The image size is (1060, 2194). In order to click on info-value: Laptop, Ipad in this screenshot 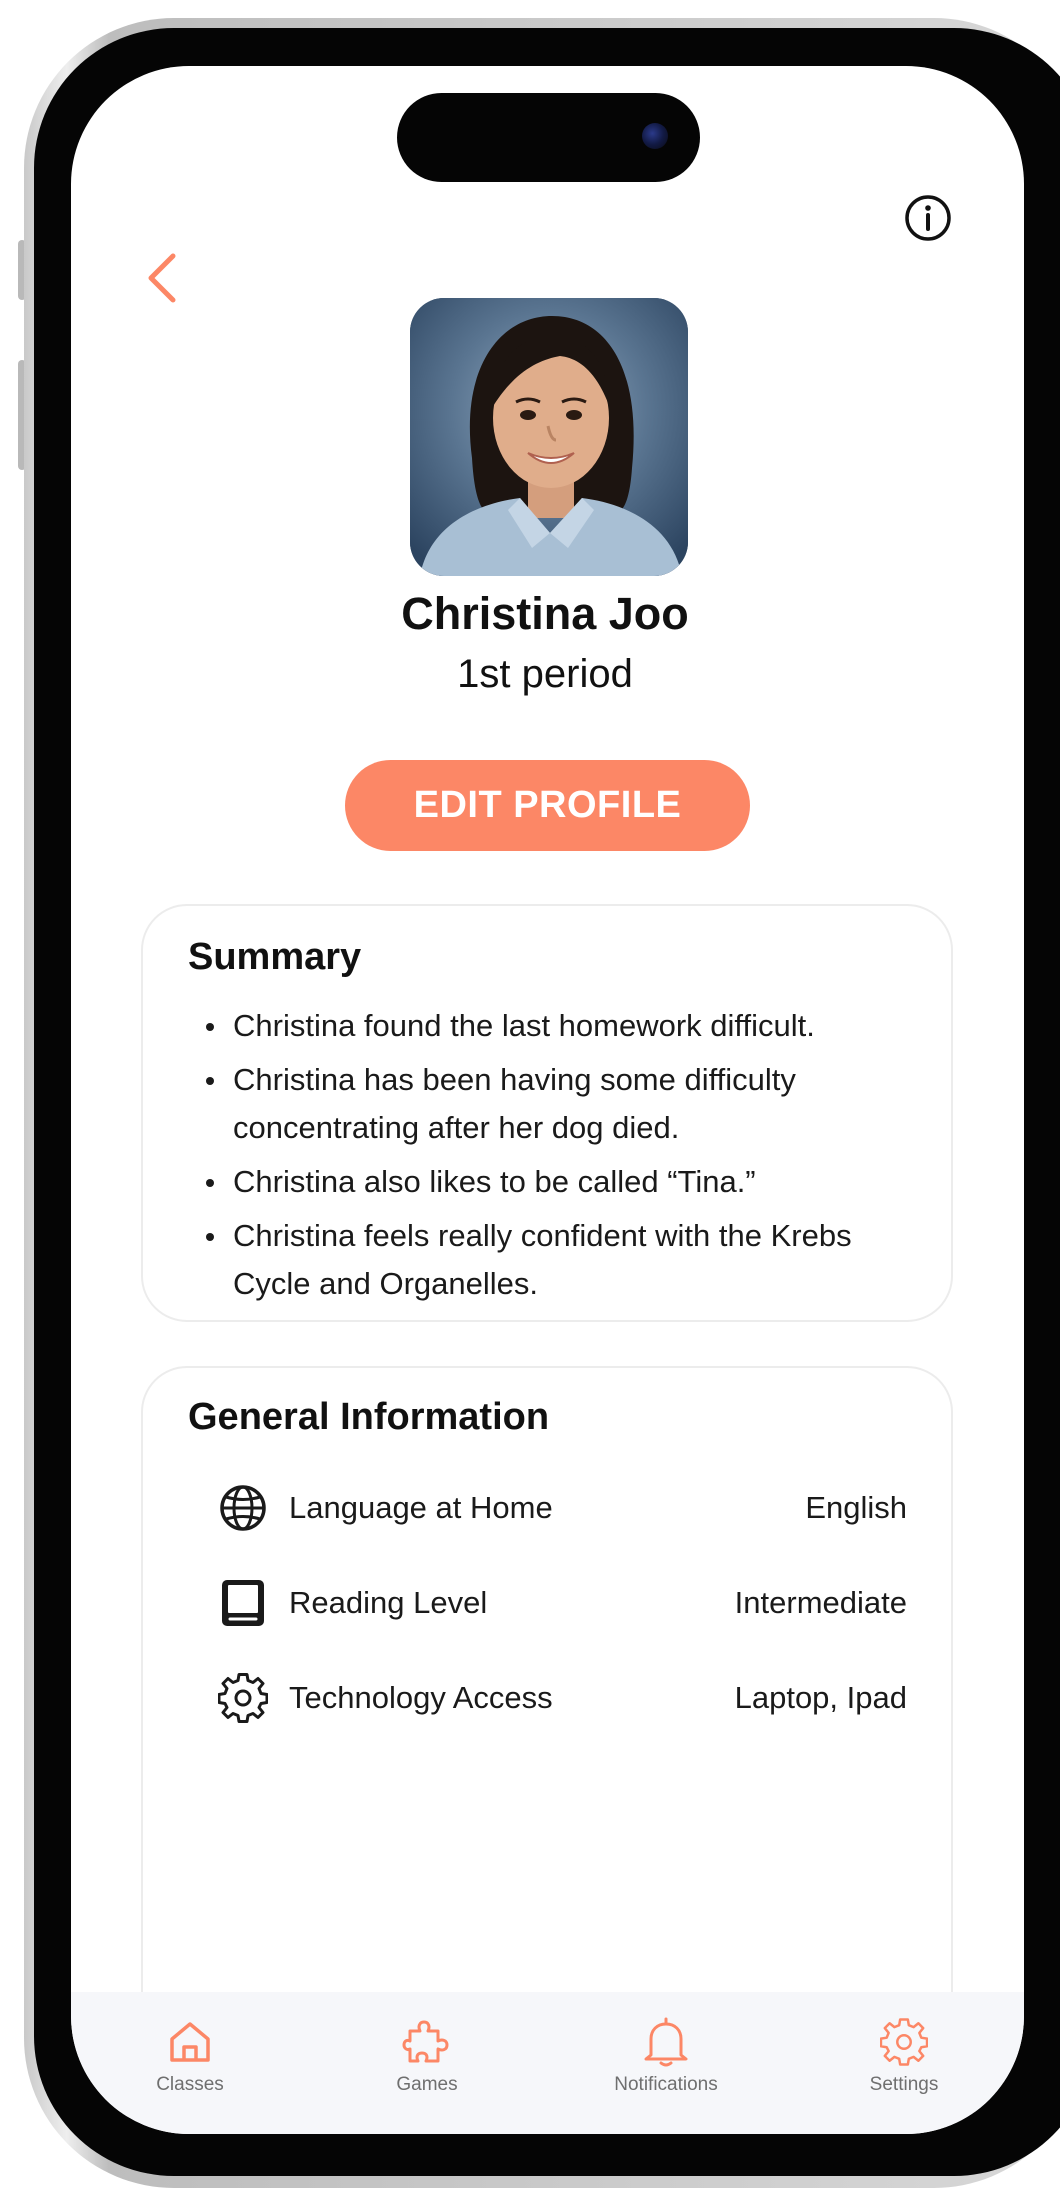, I will do `click(820, 1697)`.